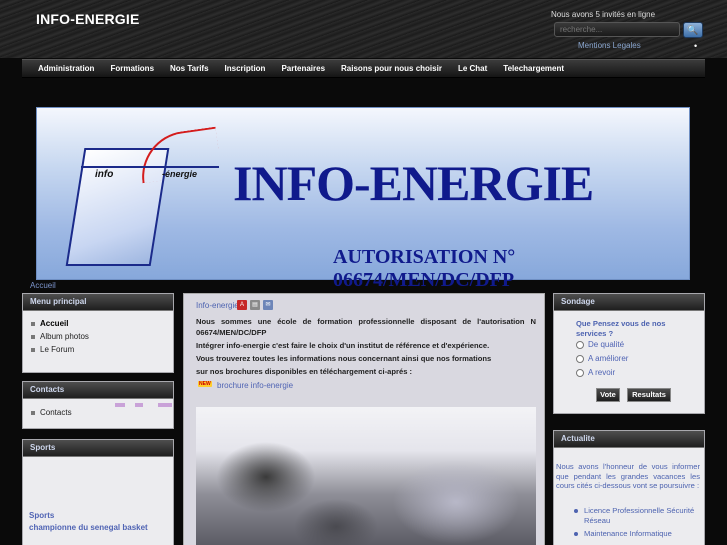  What do you see at coordinates (217, 305) in the screenshot?
I see `article-title: Info-energie` at bounding box center [217, 305].